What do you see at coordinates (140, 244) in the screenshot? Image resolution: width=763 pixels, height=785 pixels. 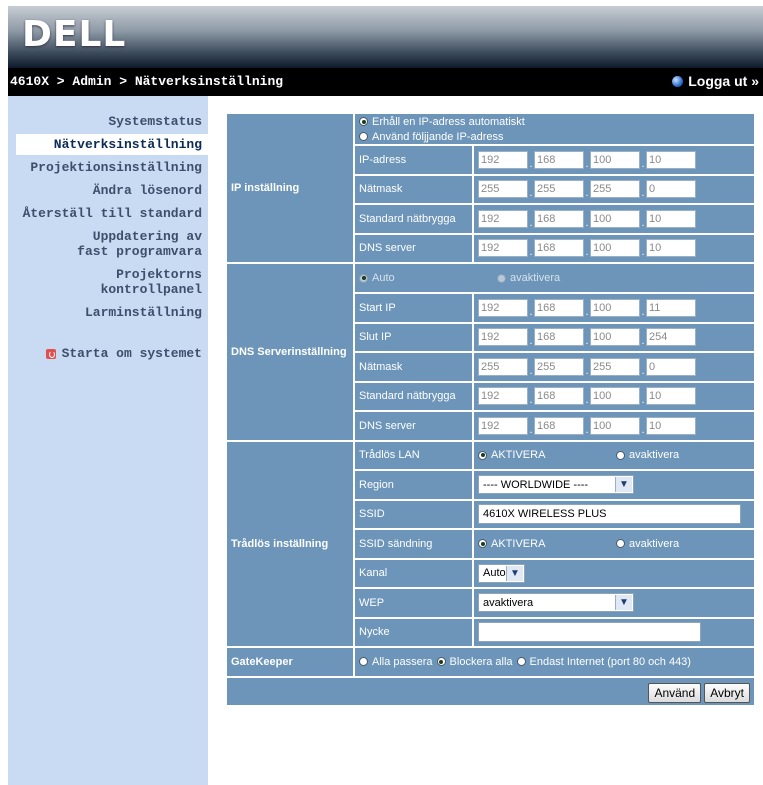 I see `sidebar-item-firmware: Uppdatering av fast programvara` at bounding box center [140, 244].